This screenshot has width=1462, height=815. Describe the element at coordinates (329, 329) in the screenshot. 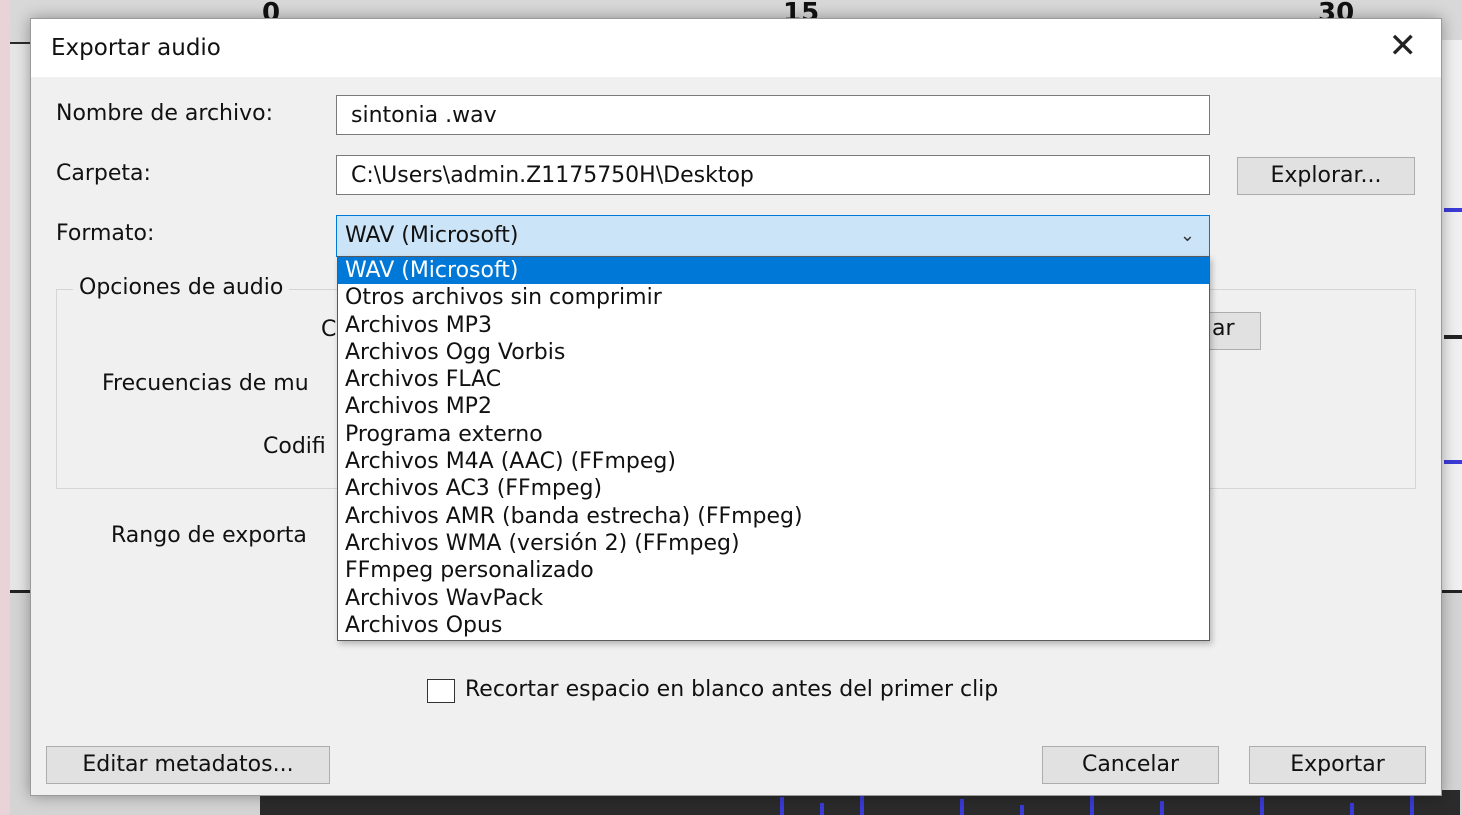

I see `channels-label: C` at that location.